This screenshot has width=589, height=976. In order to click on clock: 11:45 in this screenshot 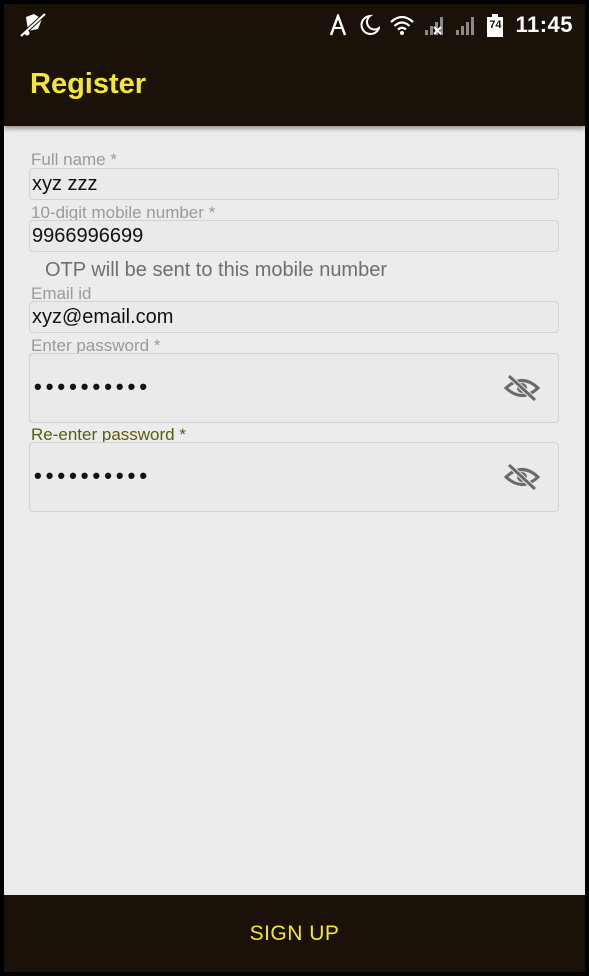, I will do `click(544, 24)`.